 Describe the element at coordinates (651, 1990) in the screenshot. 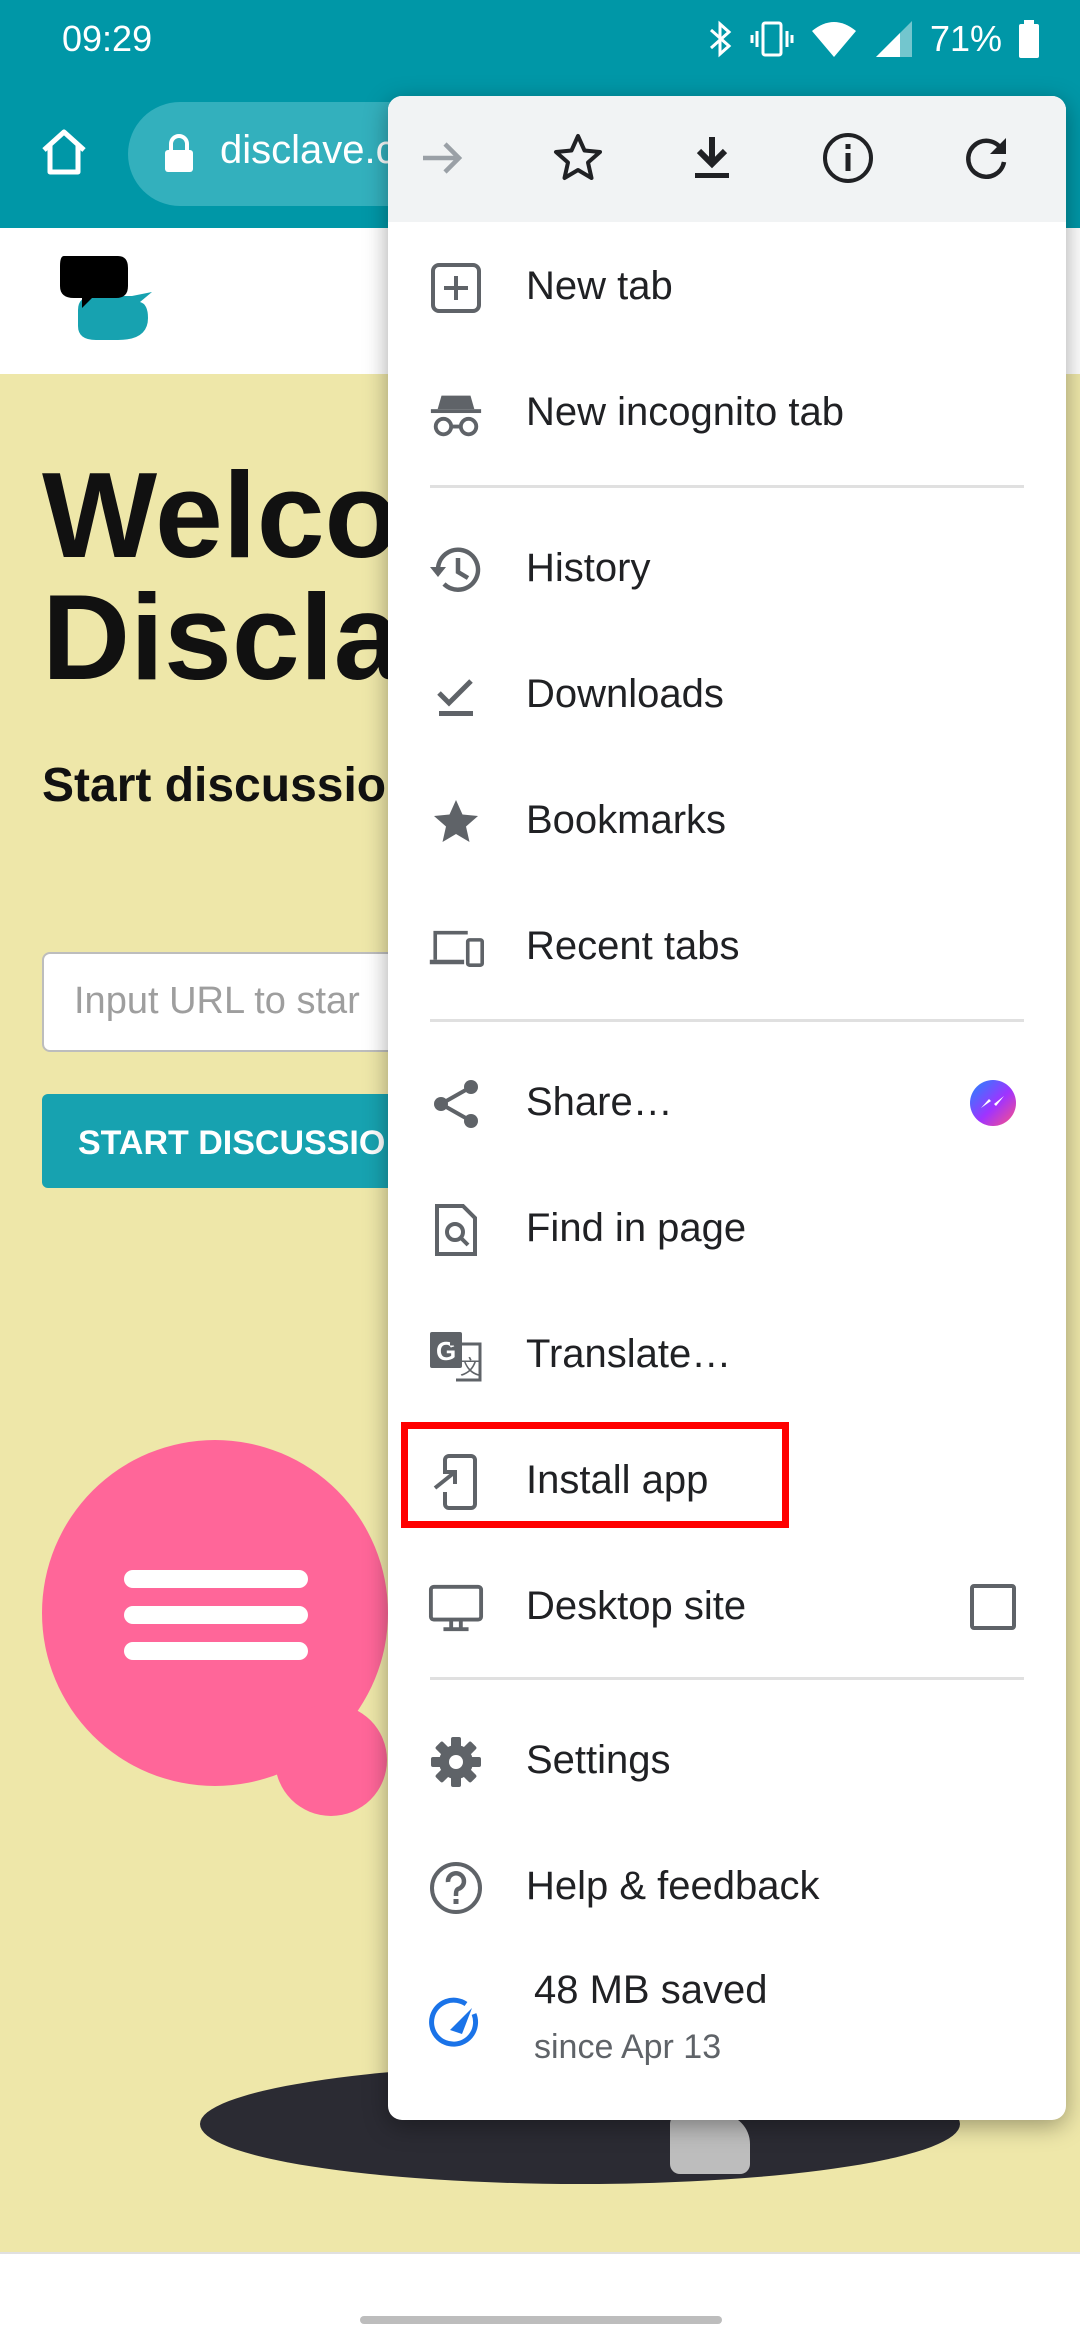

I see `data-saved-amount: 48 MB saved` at that location.